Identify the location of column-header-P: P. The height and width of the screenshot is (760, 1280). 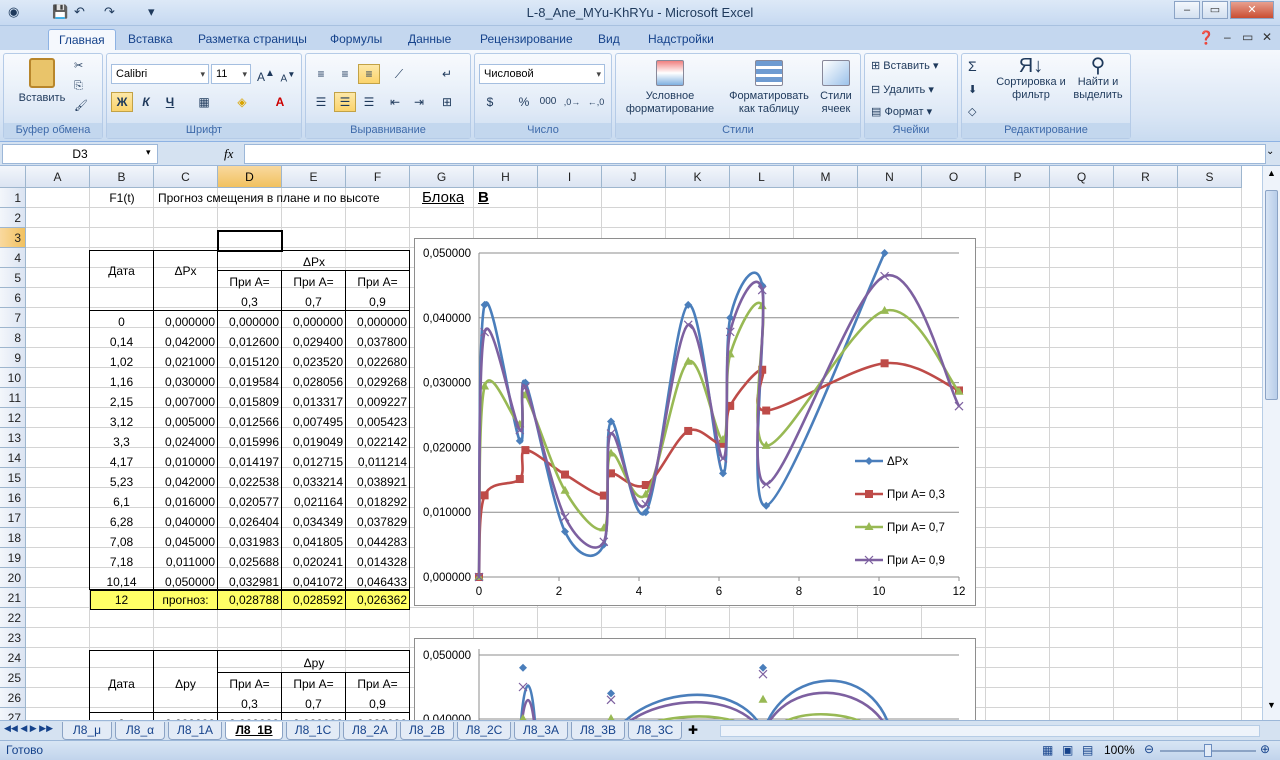
(1018, 177).